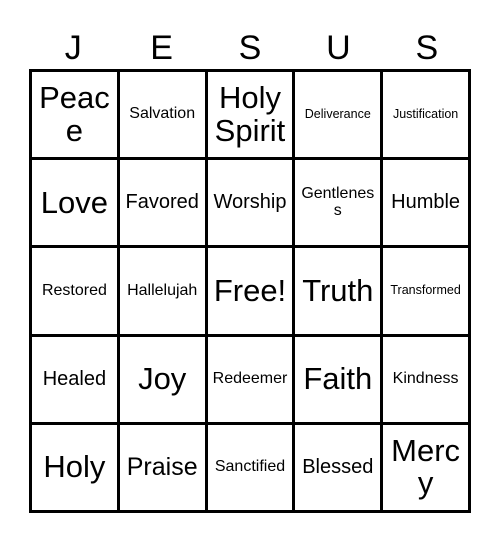  I want to click on bingo-cell-label: Healed, so click(74, 378).